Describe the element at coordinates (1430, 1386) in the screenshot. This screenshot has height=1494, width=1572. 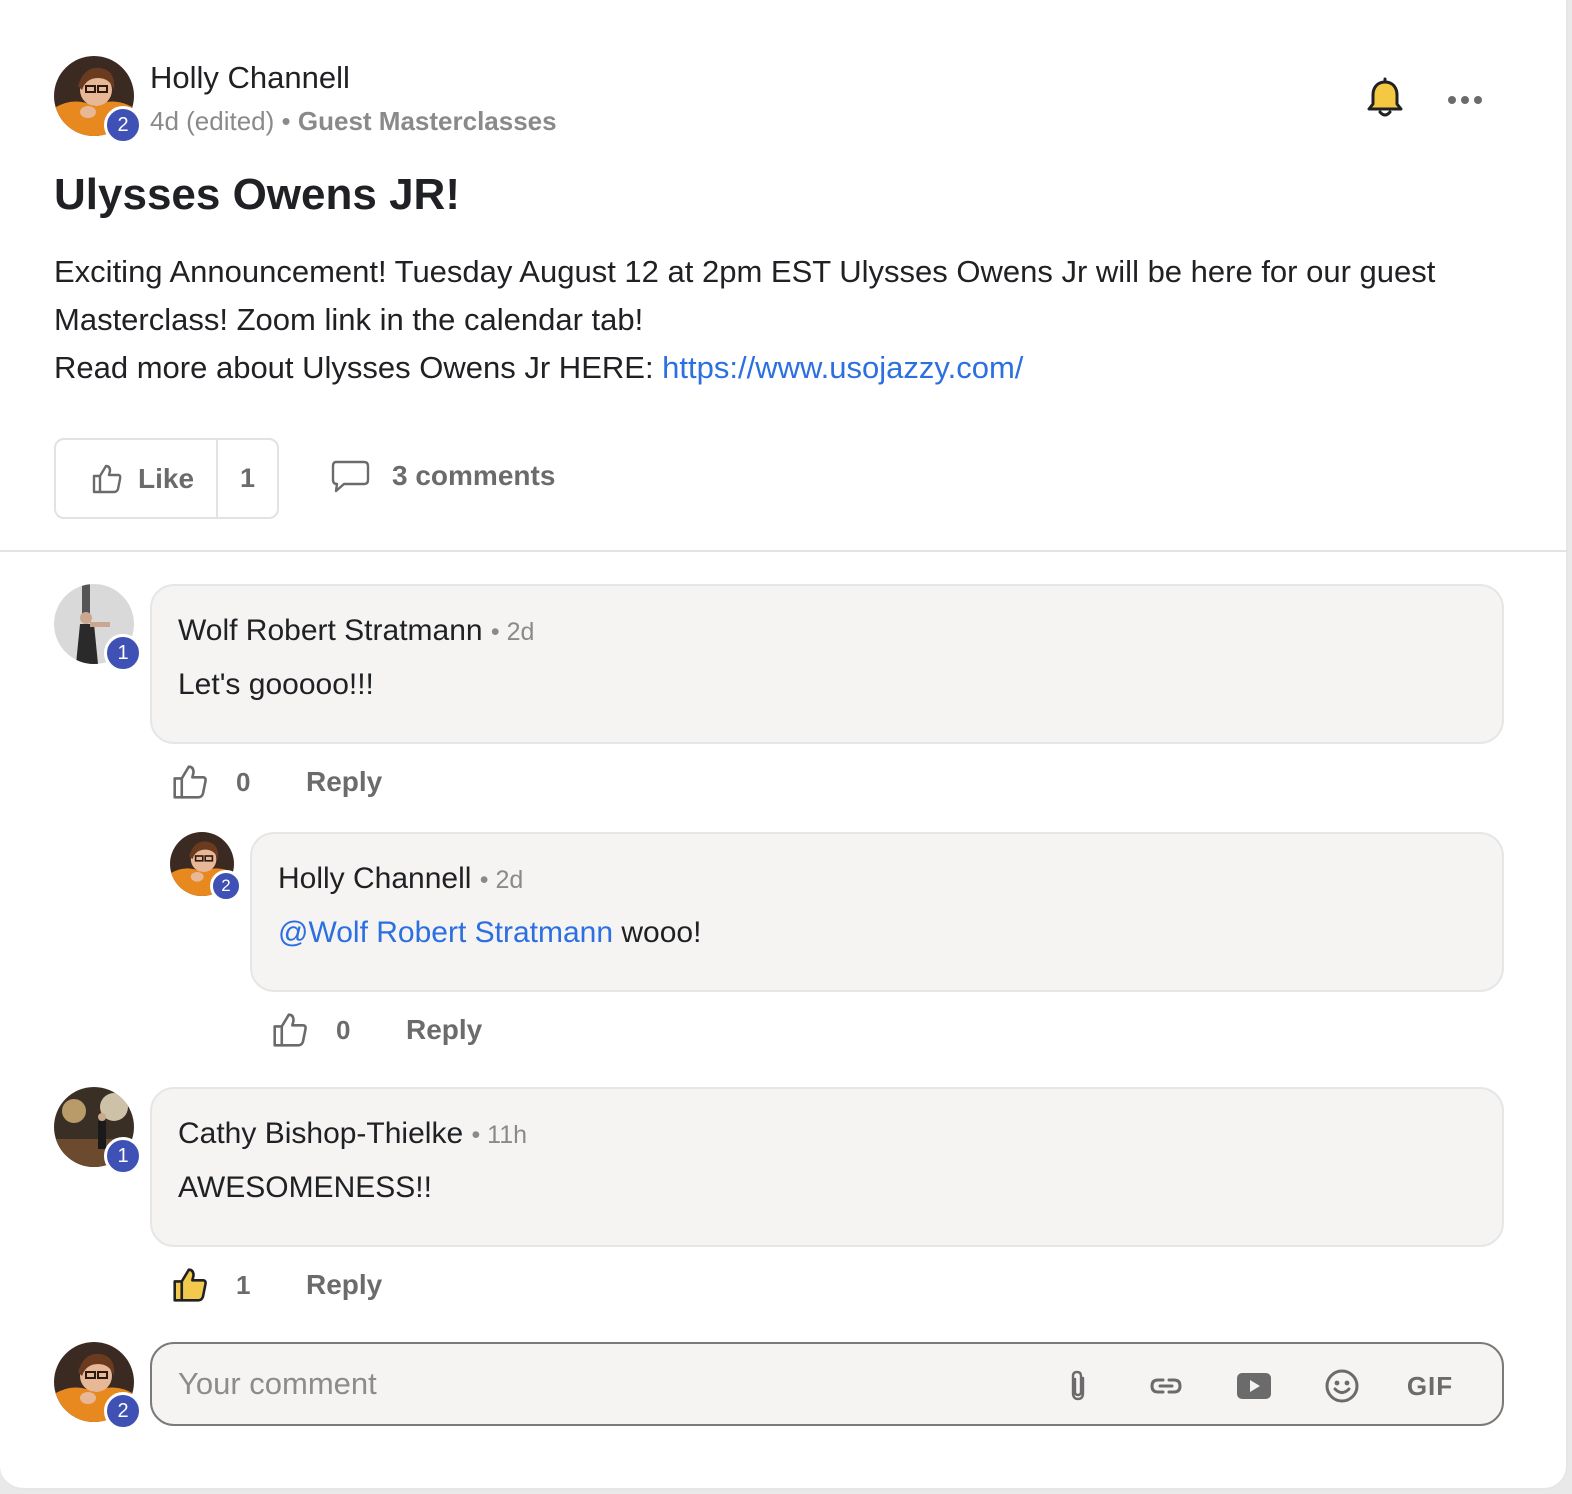
I see `gif-icon: GIF` at that location.